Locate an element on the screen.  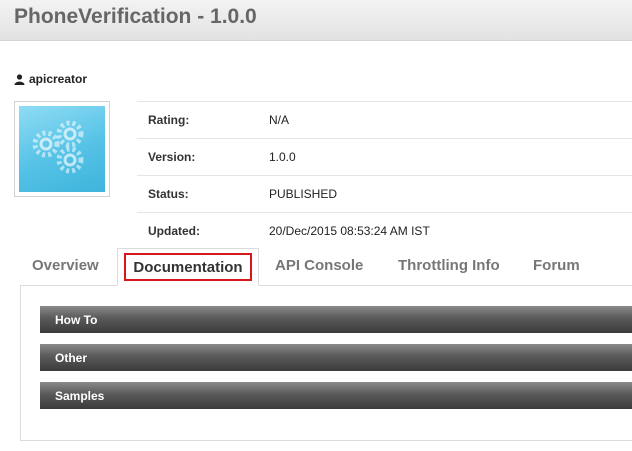
detail-label: Version: is located at coordinates (172, 157).